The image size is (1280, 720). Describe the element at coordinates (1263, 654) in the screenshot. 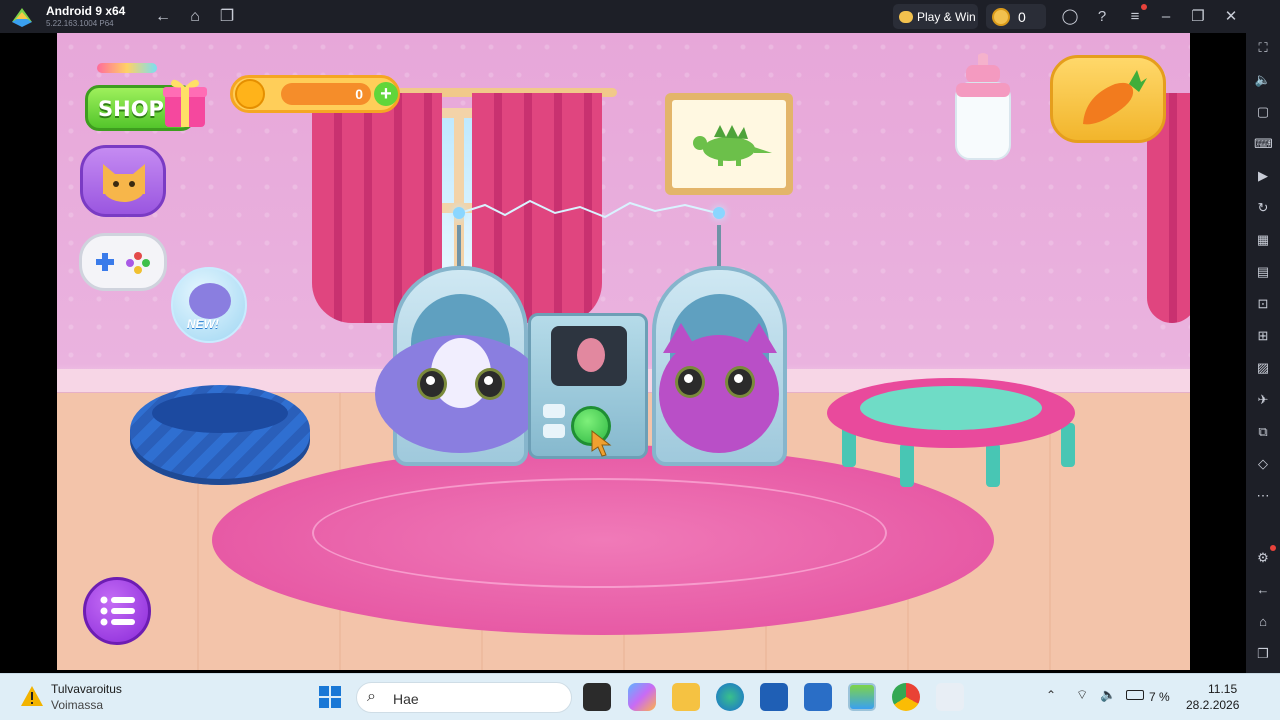

I see `android-recents-icon: ❐` at that location.